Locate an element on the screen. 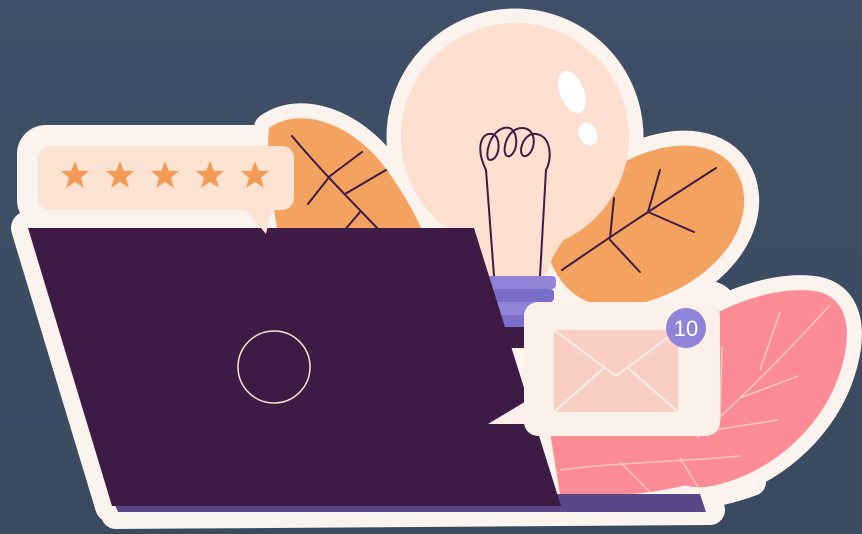  envelope-icon is located at coordinates (616, 371).